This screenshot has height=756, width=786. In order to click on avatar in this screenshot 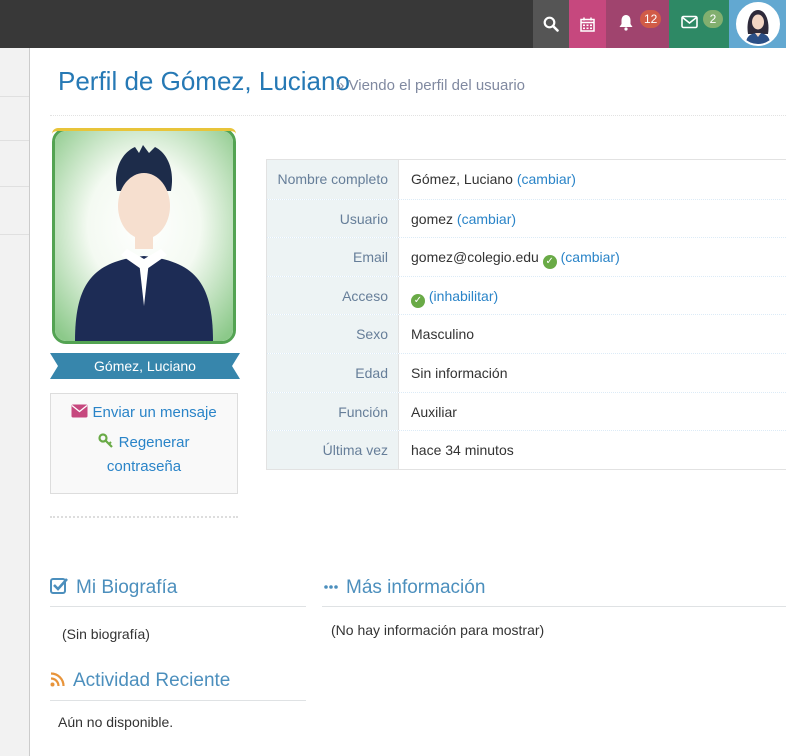, I will do `click(757, 24)`.